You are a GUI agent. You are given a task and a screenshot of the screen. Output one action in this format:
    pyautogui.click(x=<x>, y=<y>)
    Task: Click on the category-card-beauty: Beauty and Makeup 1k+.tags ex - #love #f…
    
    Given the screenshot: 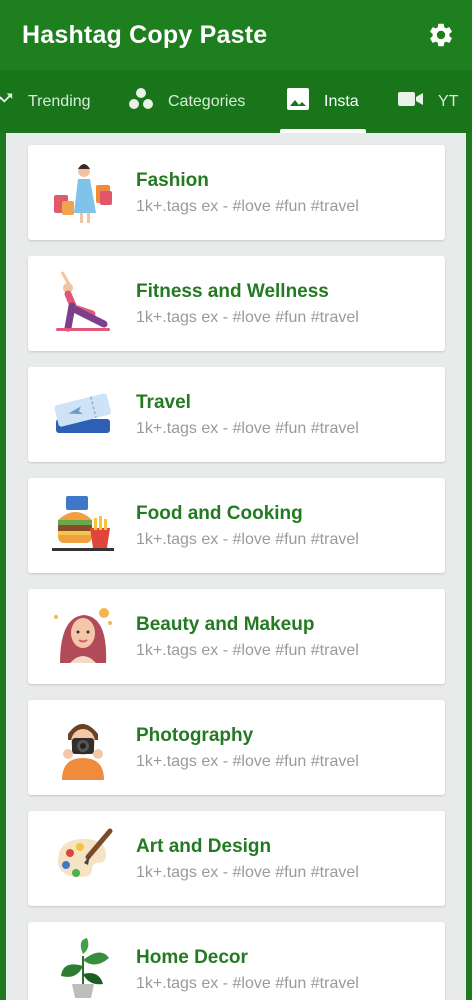 What is the action you would take?
    pyautogui.click(x=236, y=636)
    